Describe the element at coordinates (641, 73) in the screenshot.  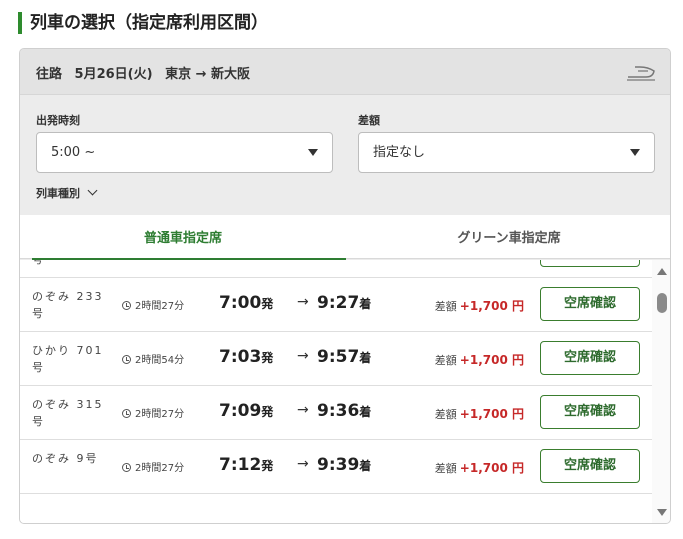
I see `train-icon` at that location.